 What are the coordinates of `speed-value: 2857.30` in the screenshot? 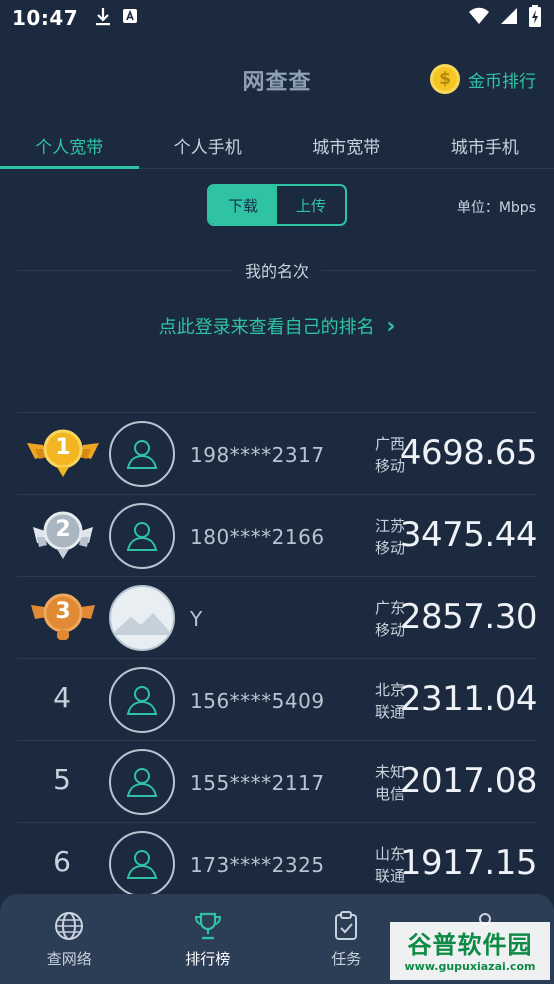 It's located at (468, 617).